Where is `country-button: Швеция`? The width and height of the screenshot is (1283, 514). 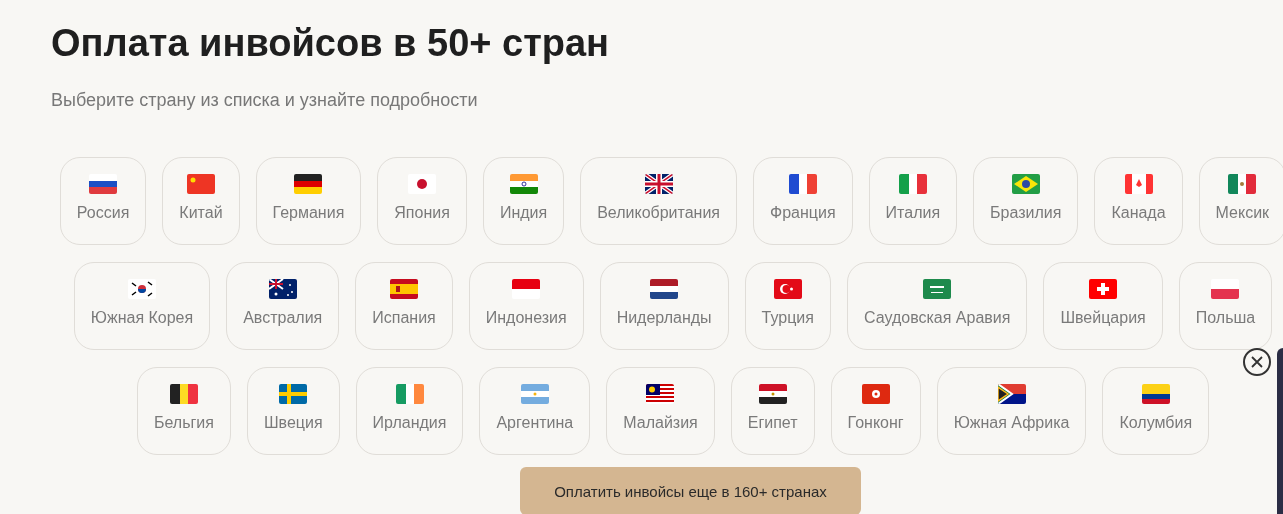 country-button: Швеция is located at coordinates (293, 411).